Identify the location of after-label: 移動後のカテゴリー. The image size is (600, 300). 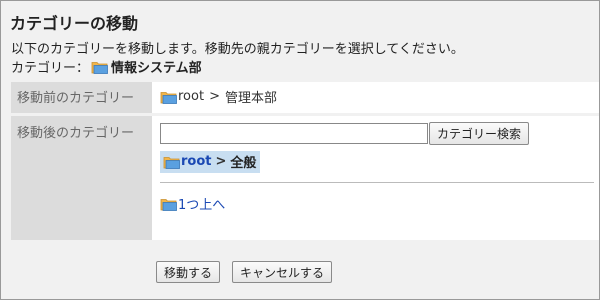
(81, 178).